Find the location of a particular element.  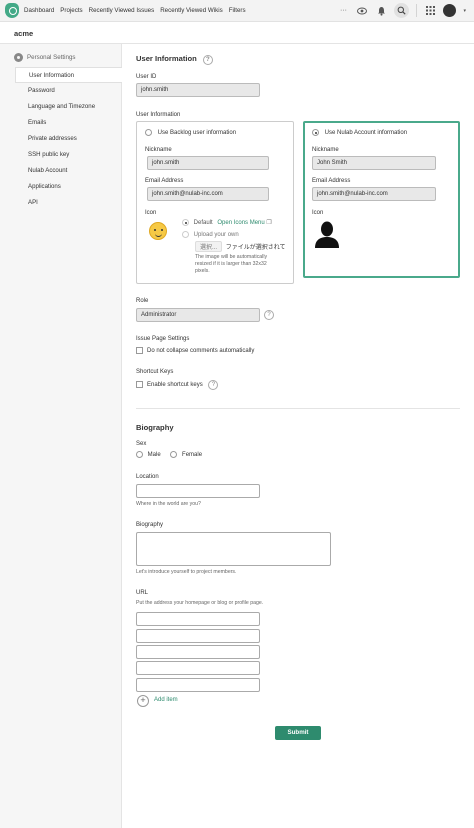

biography-textarea is located at coordinates (233, 549).